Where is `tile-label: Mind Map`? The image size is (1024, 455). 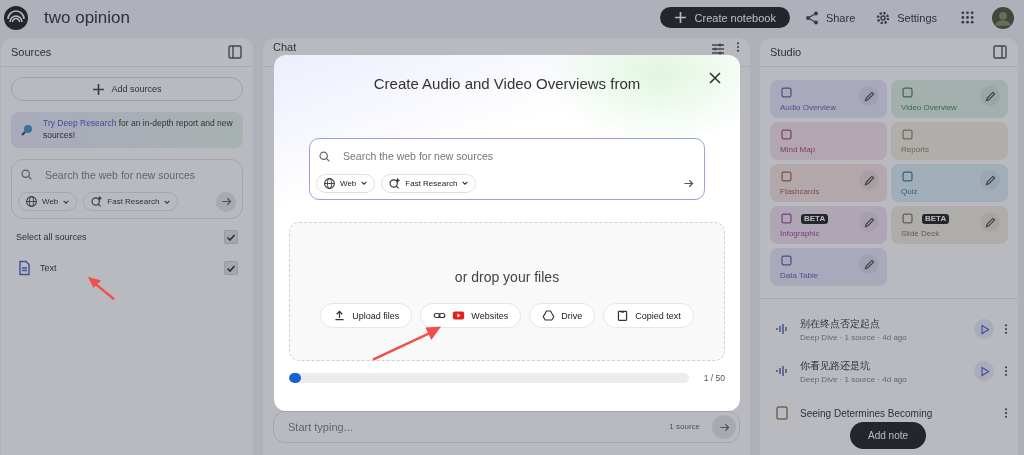 tile-label: Mind Map is located at coordinates (798, 149).